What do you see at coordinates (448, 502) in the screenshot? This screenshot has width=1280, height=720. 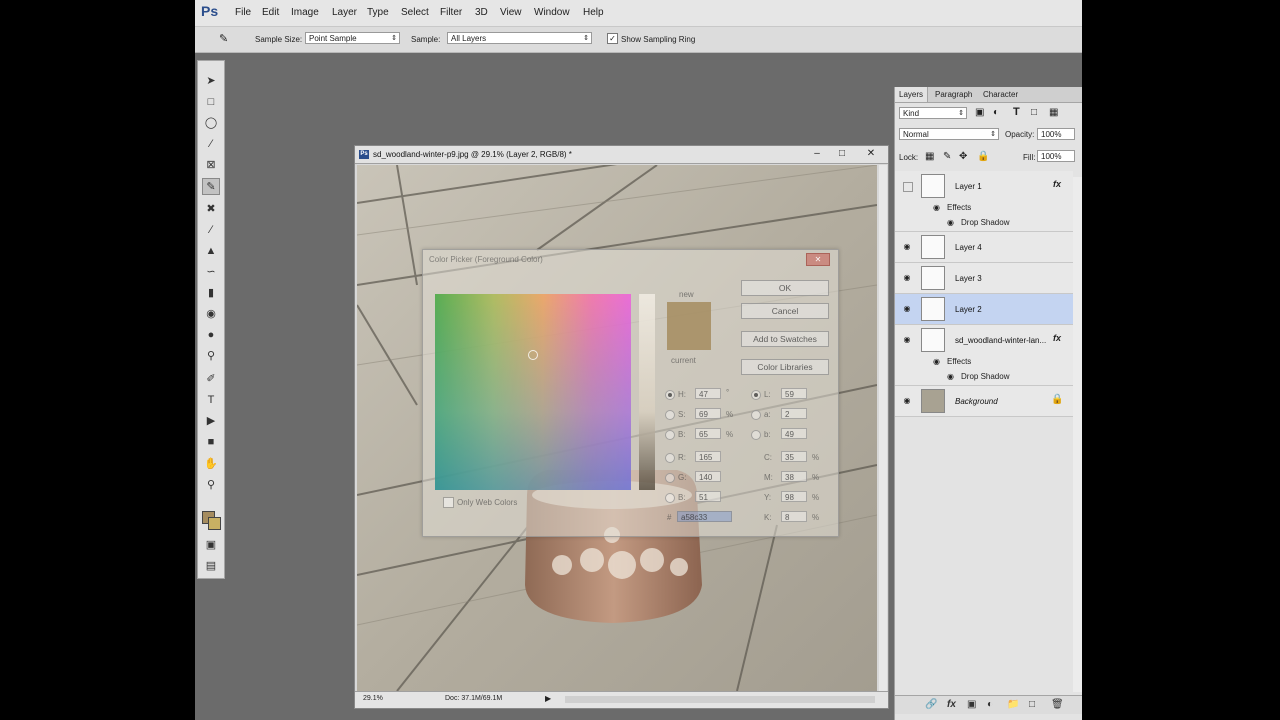 I see `only-web-colors-checkbox` at bounding box center [448, 502].